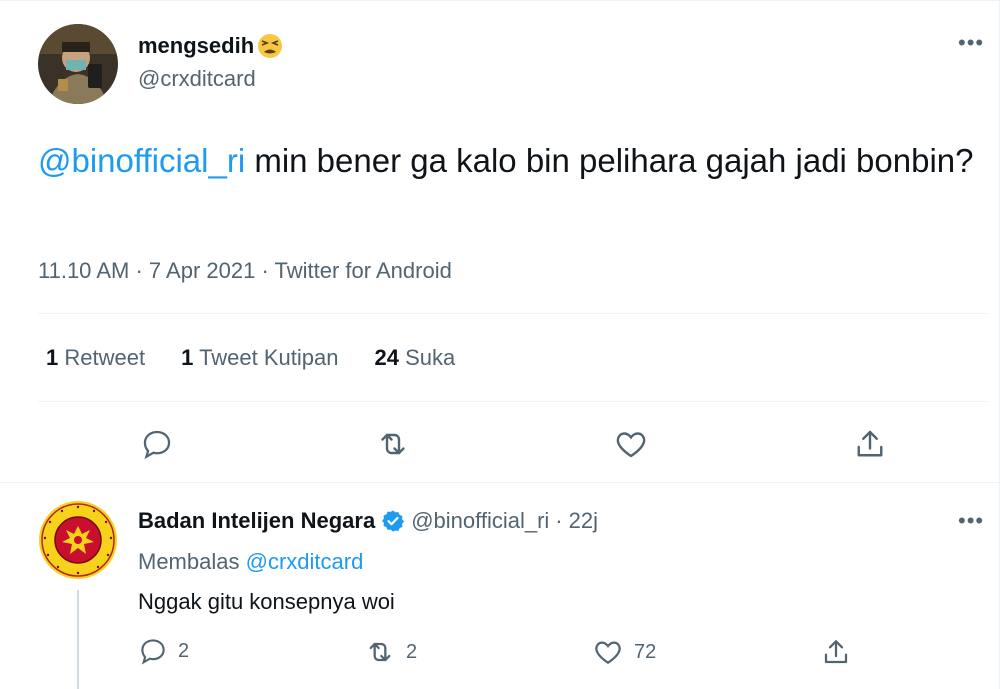  I want to click on author-handle: @crxditcard, so click(197, 79).